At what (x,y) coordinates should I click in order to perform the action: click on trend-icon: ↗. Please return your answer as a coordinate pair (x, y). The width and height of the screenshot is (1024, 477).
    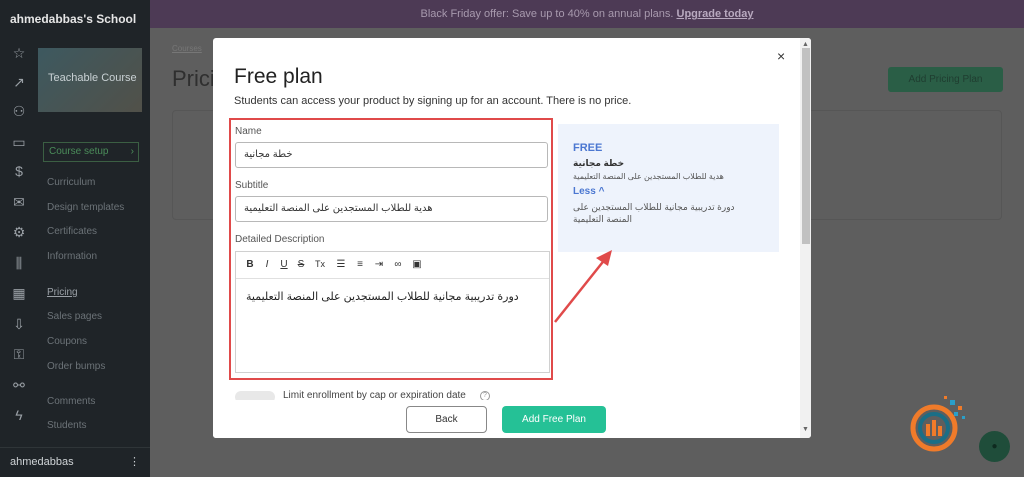
    Looking at the image, I should click on (19, 82).